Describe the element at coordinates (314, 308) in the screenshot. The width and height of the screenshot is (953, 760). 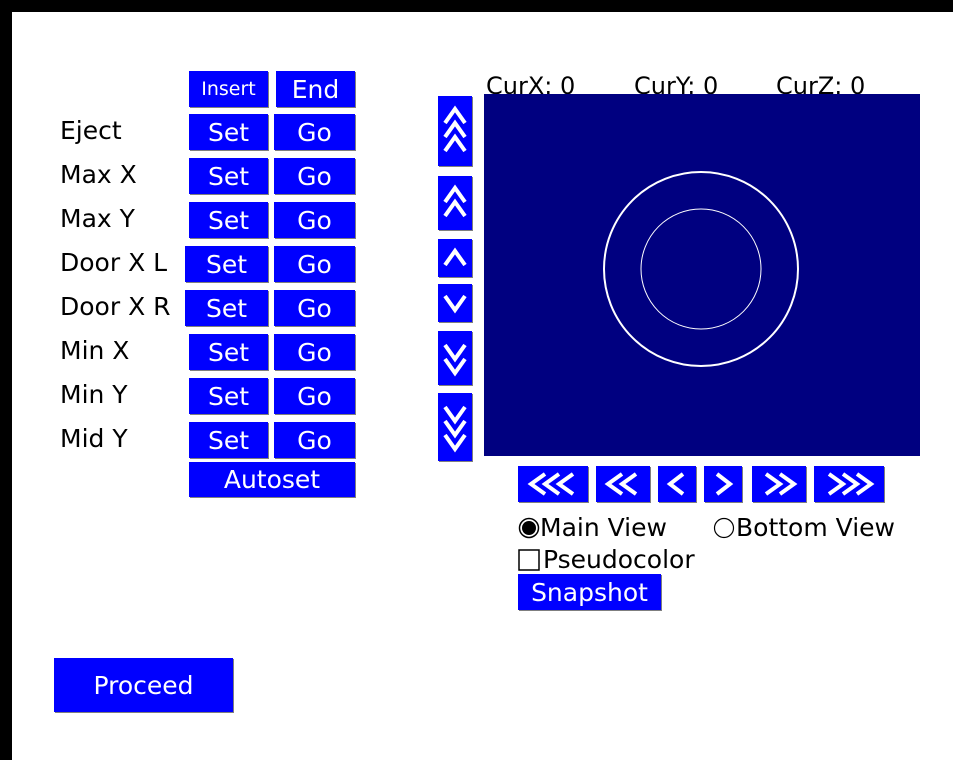
I see `door-x-r-go-button: Go` at that location.